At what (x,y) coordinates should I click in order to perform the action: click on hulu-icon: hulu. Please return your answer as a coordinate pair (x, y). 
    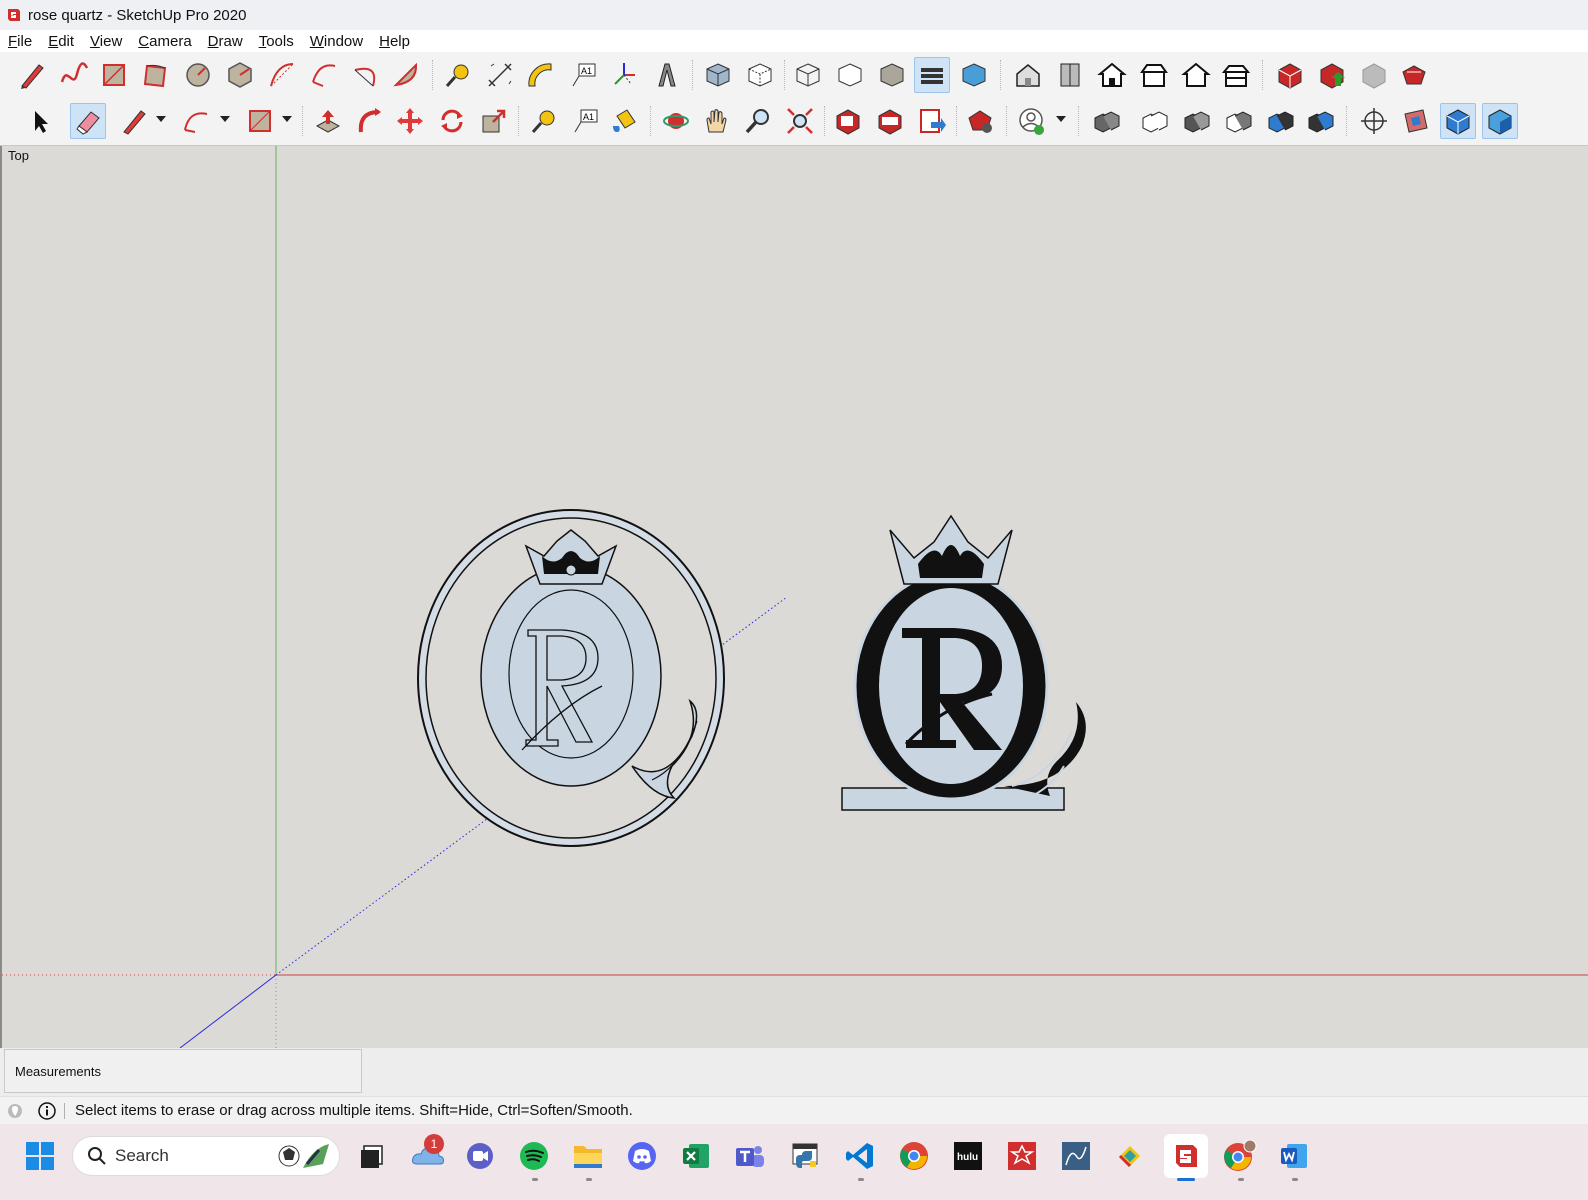
    Looking at the image, I should click on (968, 1156).